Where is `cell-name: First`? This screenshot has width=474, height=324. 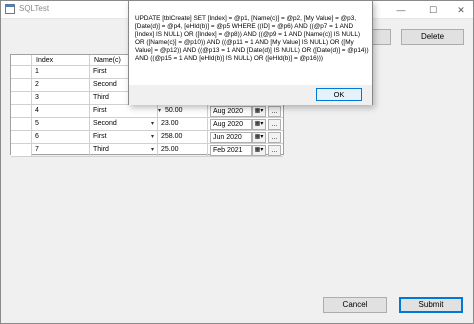 cell-name: First is located at coordinates (124, 111).